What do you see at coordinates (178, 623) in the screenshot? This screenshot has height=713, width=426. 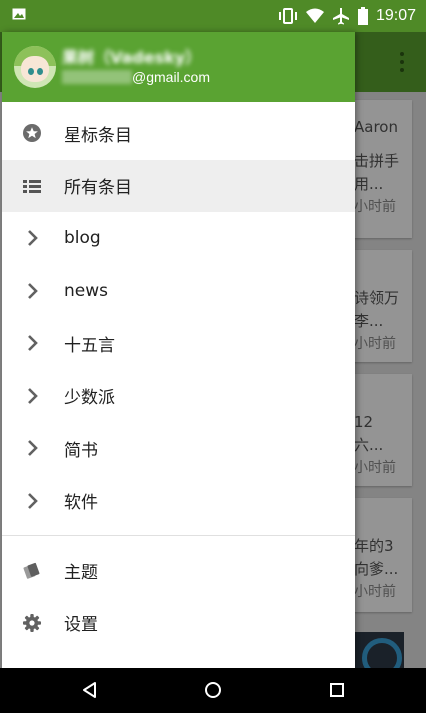 I see `nav-item-settings: 设置` at bounding box center [178, 623].